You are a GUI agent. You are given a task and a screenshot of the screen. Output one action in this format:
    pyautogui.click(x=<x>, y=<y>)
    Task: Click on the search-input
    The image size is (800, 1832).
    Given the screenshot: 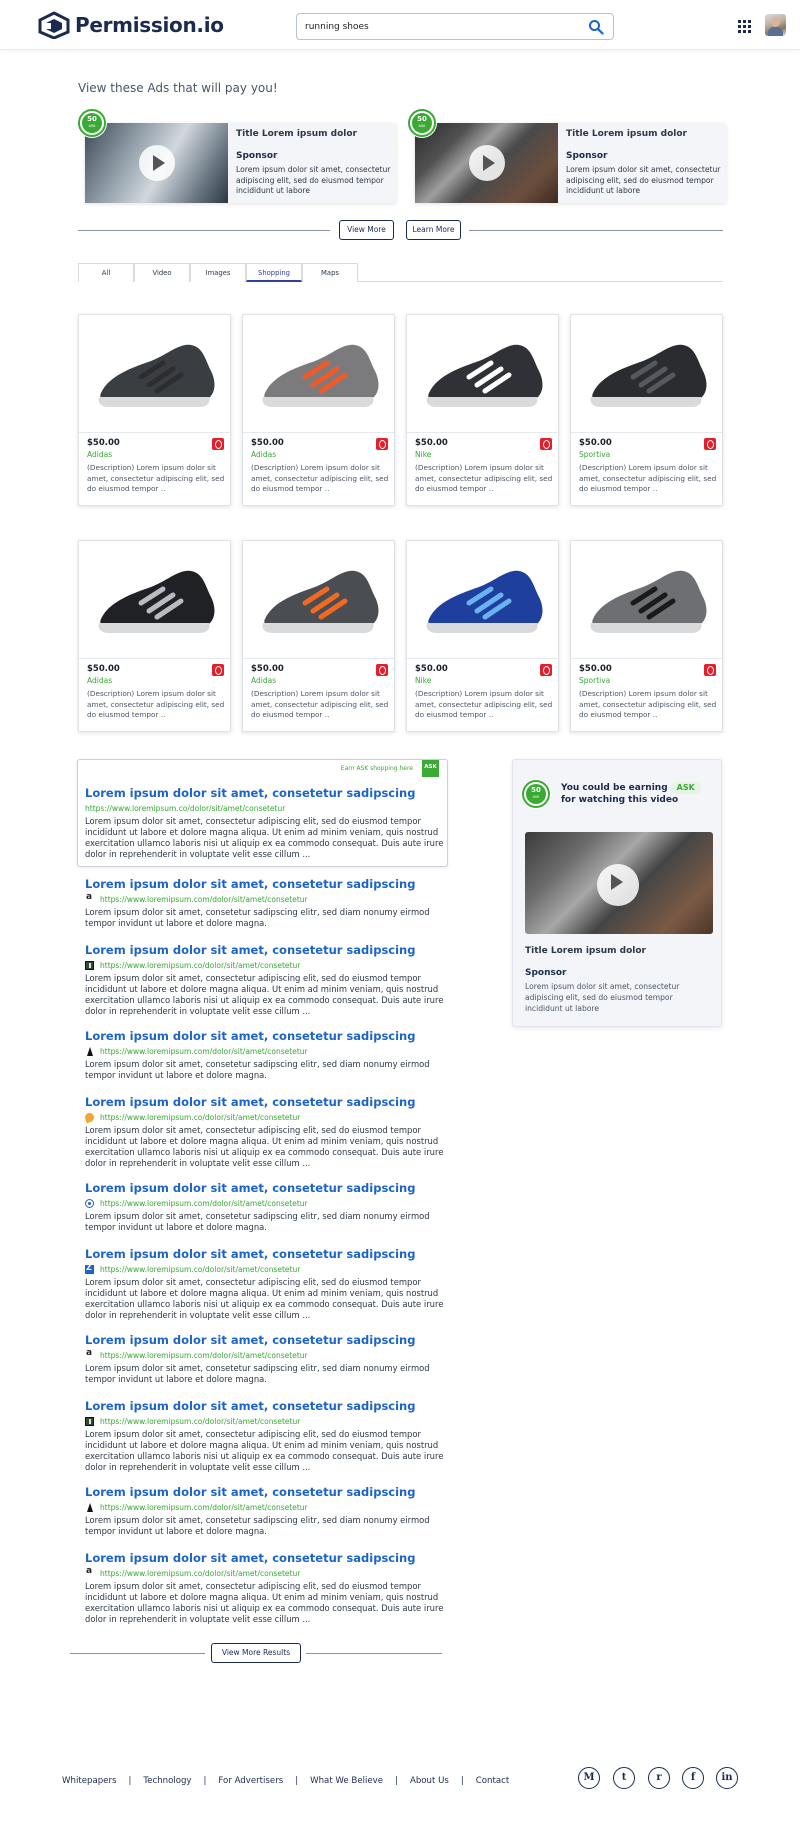 What is the action you would take?
    pyautogui.click(x=440, y=27)
    